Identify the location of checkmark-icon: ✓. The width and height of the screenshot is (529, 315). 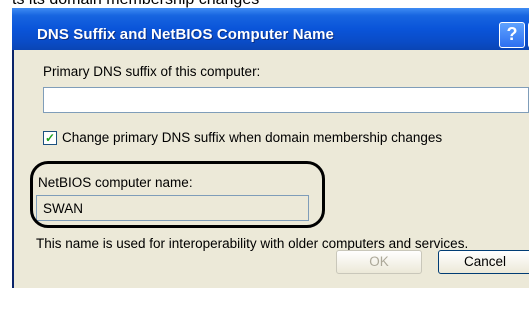
(50, 138).